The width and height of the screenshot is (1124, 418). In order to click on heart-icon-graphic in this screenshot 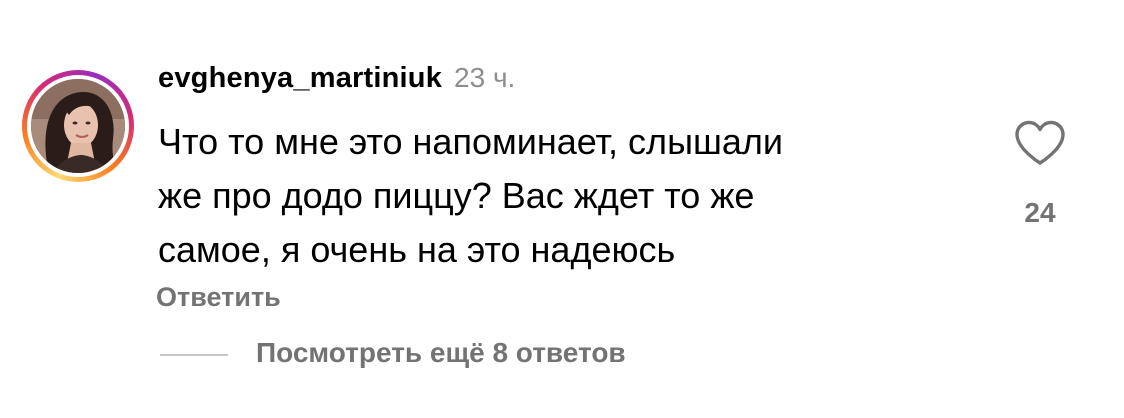, I will do `click(1040, 142)`.